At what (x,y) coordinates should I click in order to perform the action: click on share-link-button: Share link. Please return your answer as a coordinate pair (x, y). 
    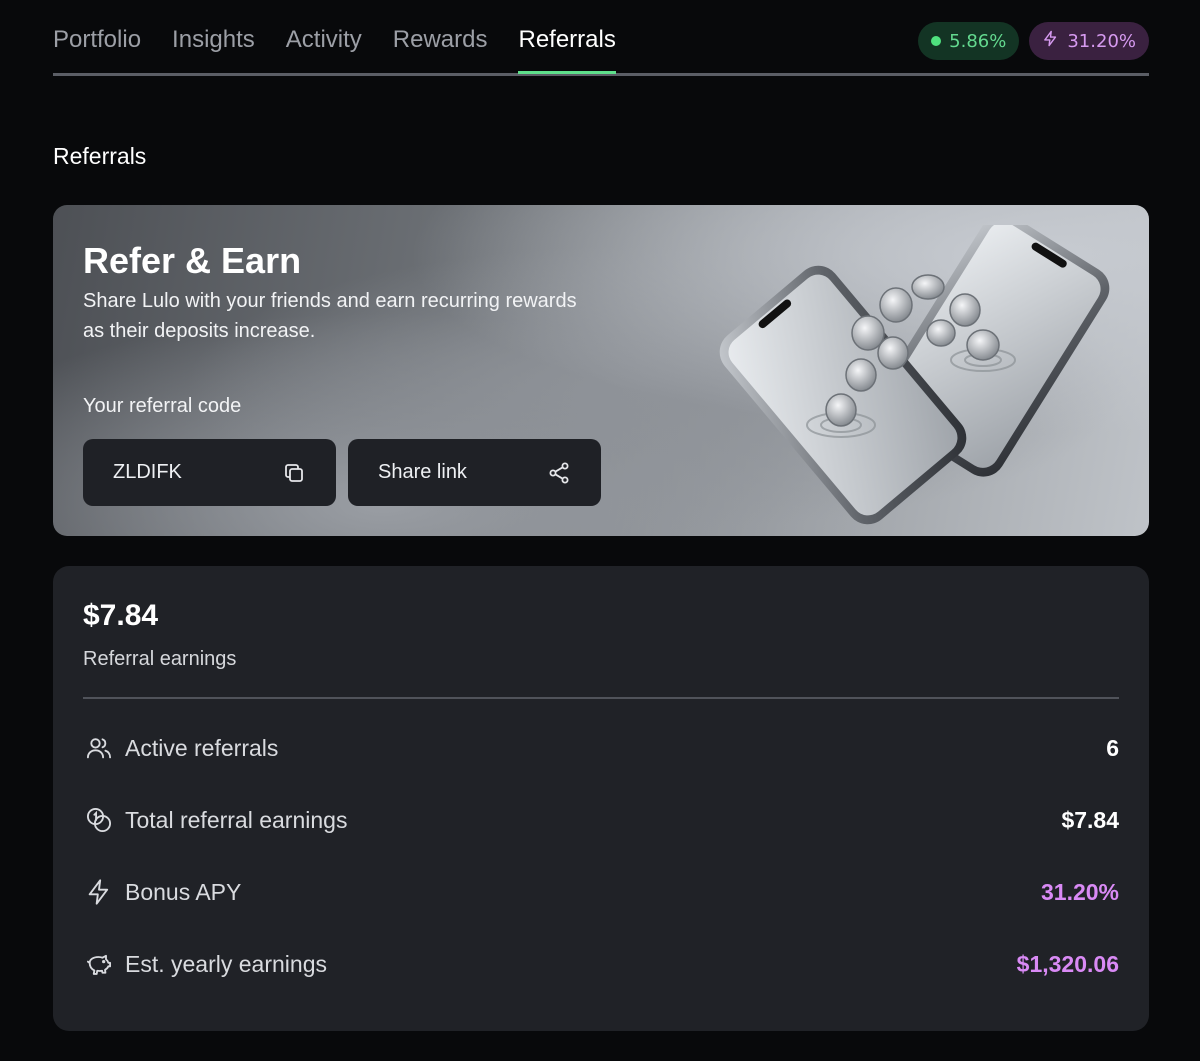
    Looking at the image, I should click on (474, 472).